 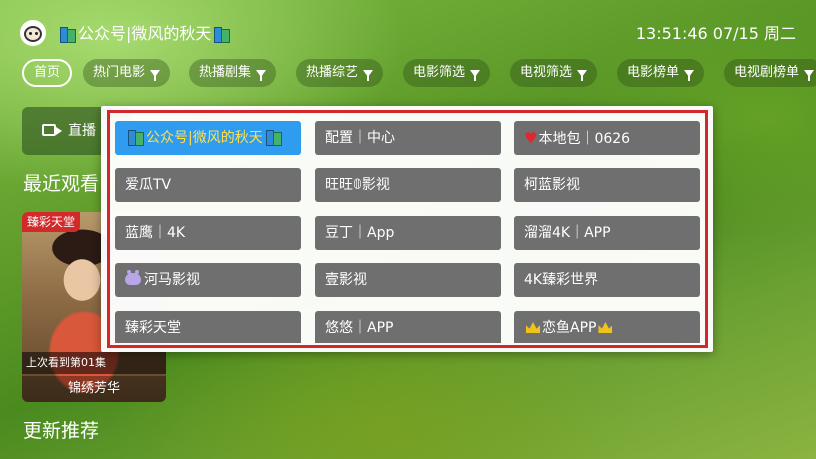 I want to click on watch-progress: 上次看到第01集, so click(x=94, y=363).